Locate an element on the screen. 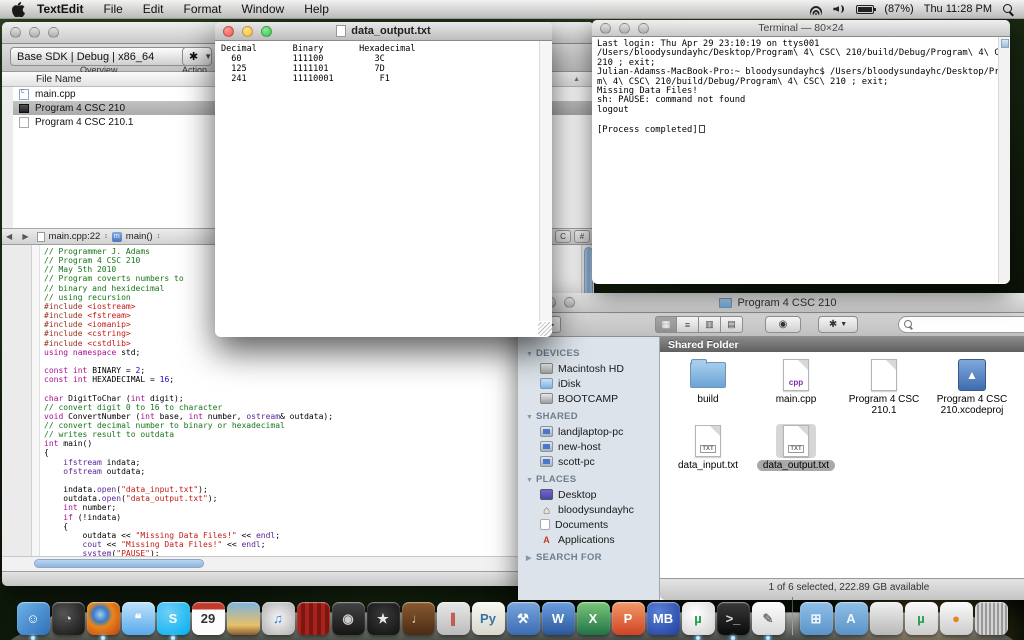 This screenshot has width=1024, height=640. file-name: Program 4 CSC 210.1 is located at coordinates (84, 122).